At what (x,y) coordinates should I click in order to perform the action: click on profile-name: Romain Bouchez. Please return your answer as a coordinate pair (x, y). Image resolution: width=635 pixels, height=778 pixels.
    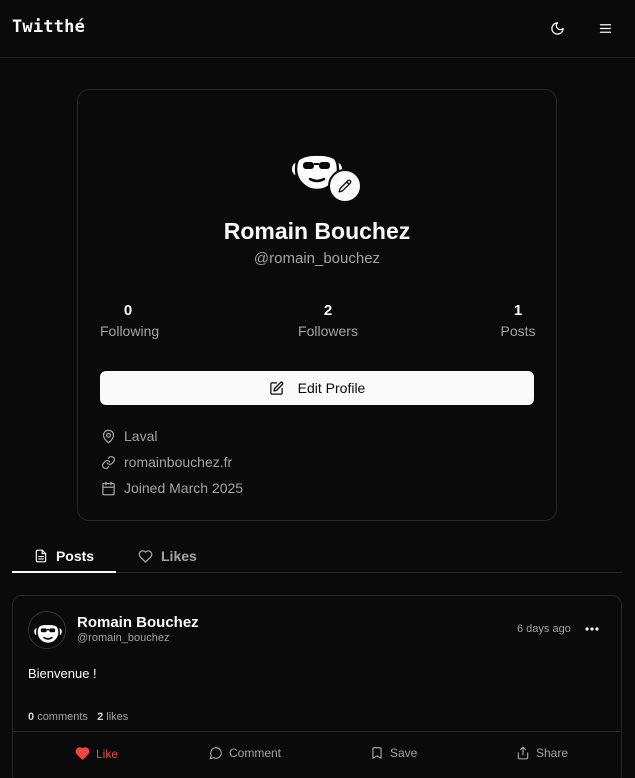
    Looking at the image, I should click on (317, 231).